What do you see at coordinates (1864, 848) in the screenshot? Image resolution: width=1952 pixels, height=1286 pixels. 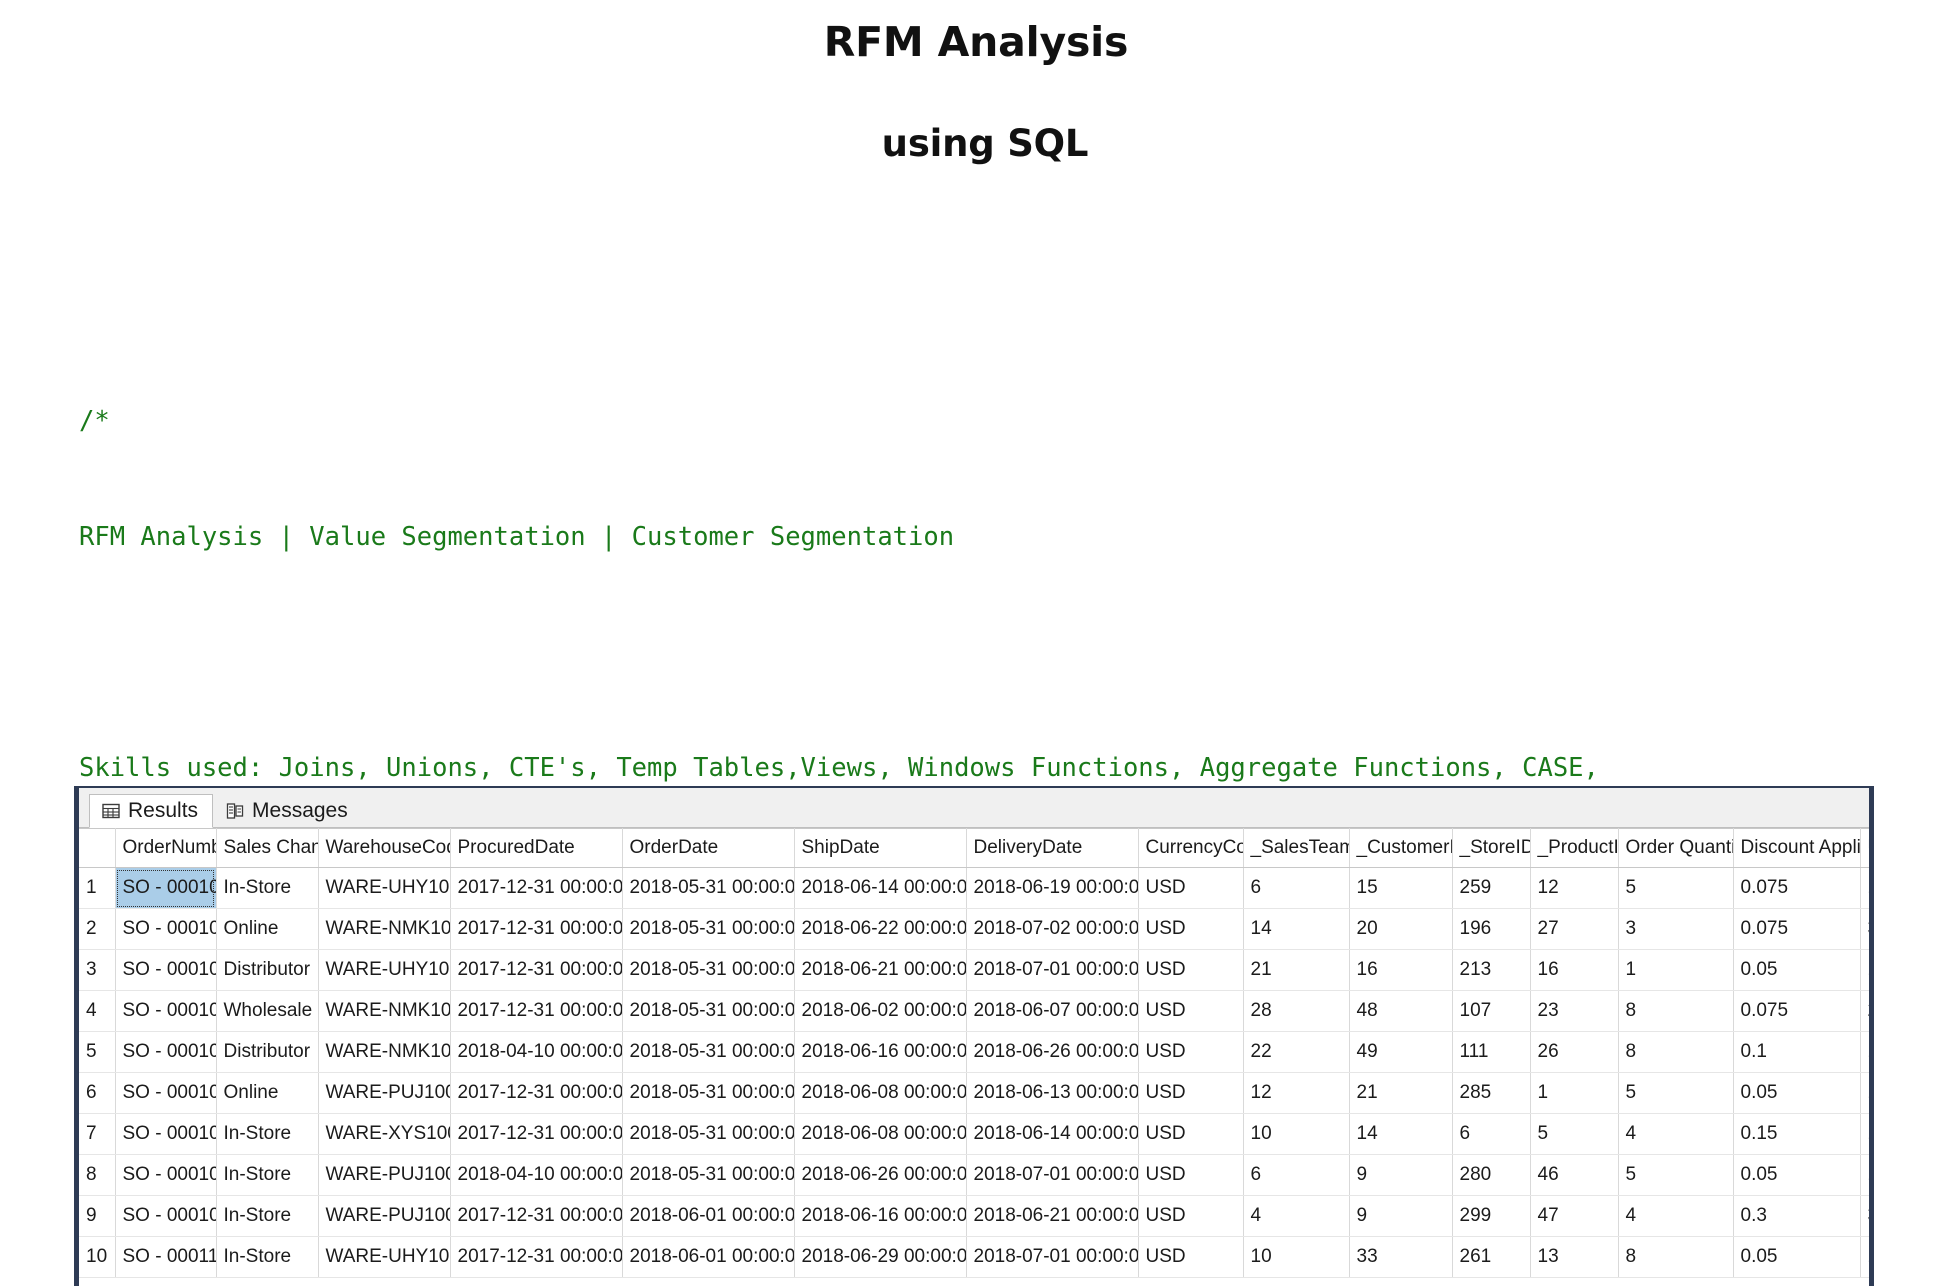 I see `column-header-unit-p: Unit P` at bounding box center [1864, 848].